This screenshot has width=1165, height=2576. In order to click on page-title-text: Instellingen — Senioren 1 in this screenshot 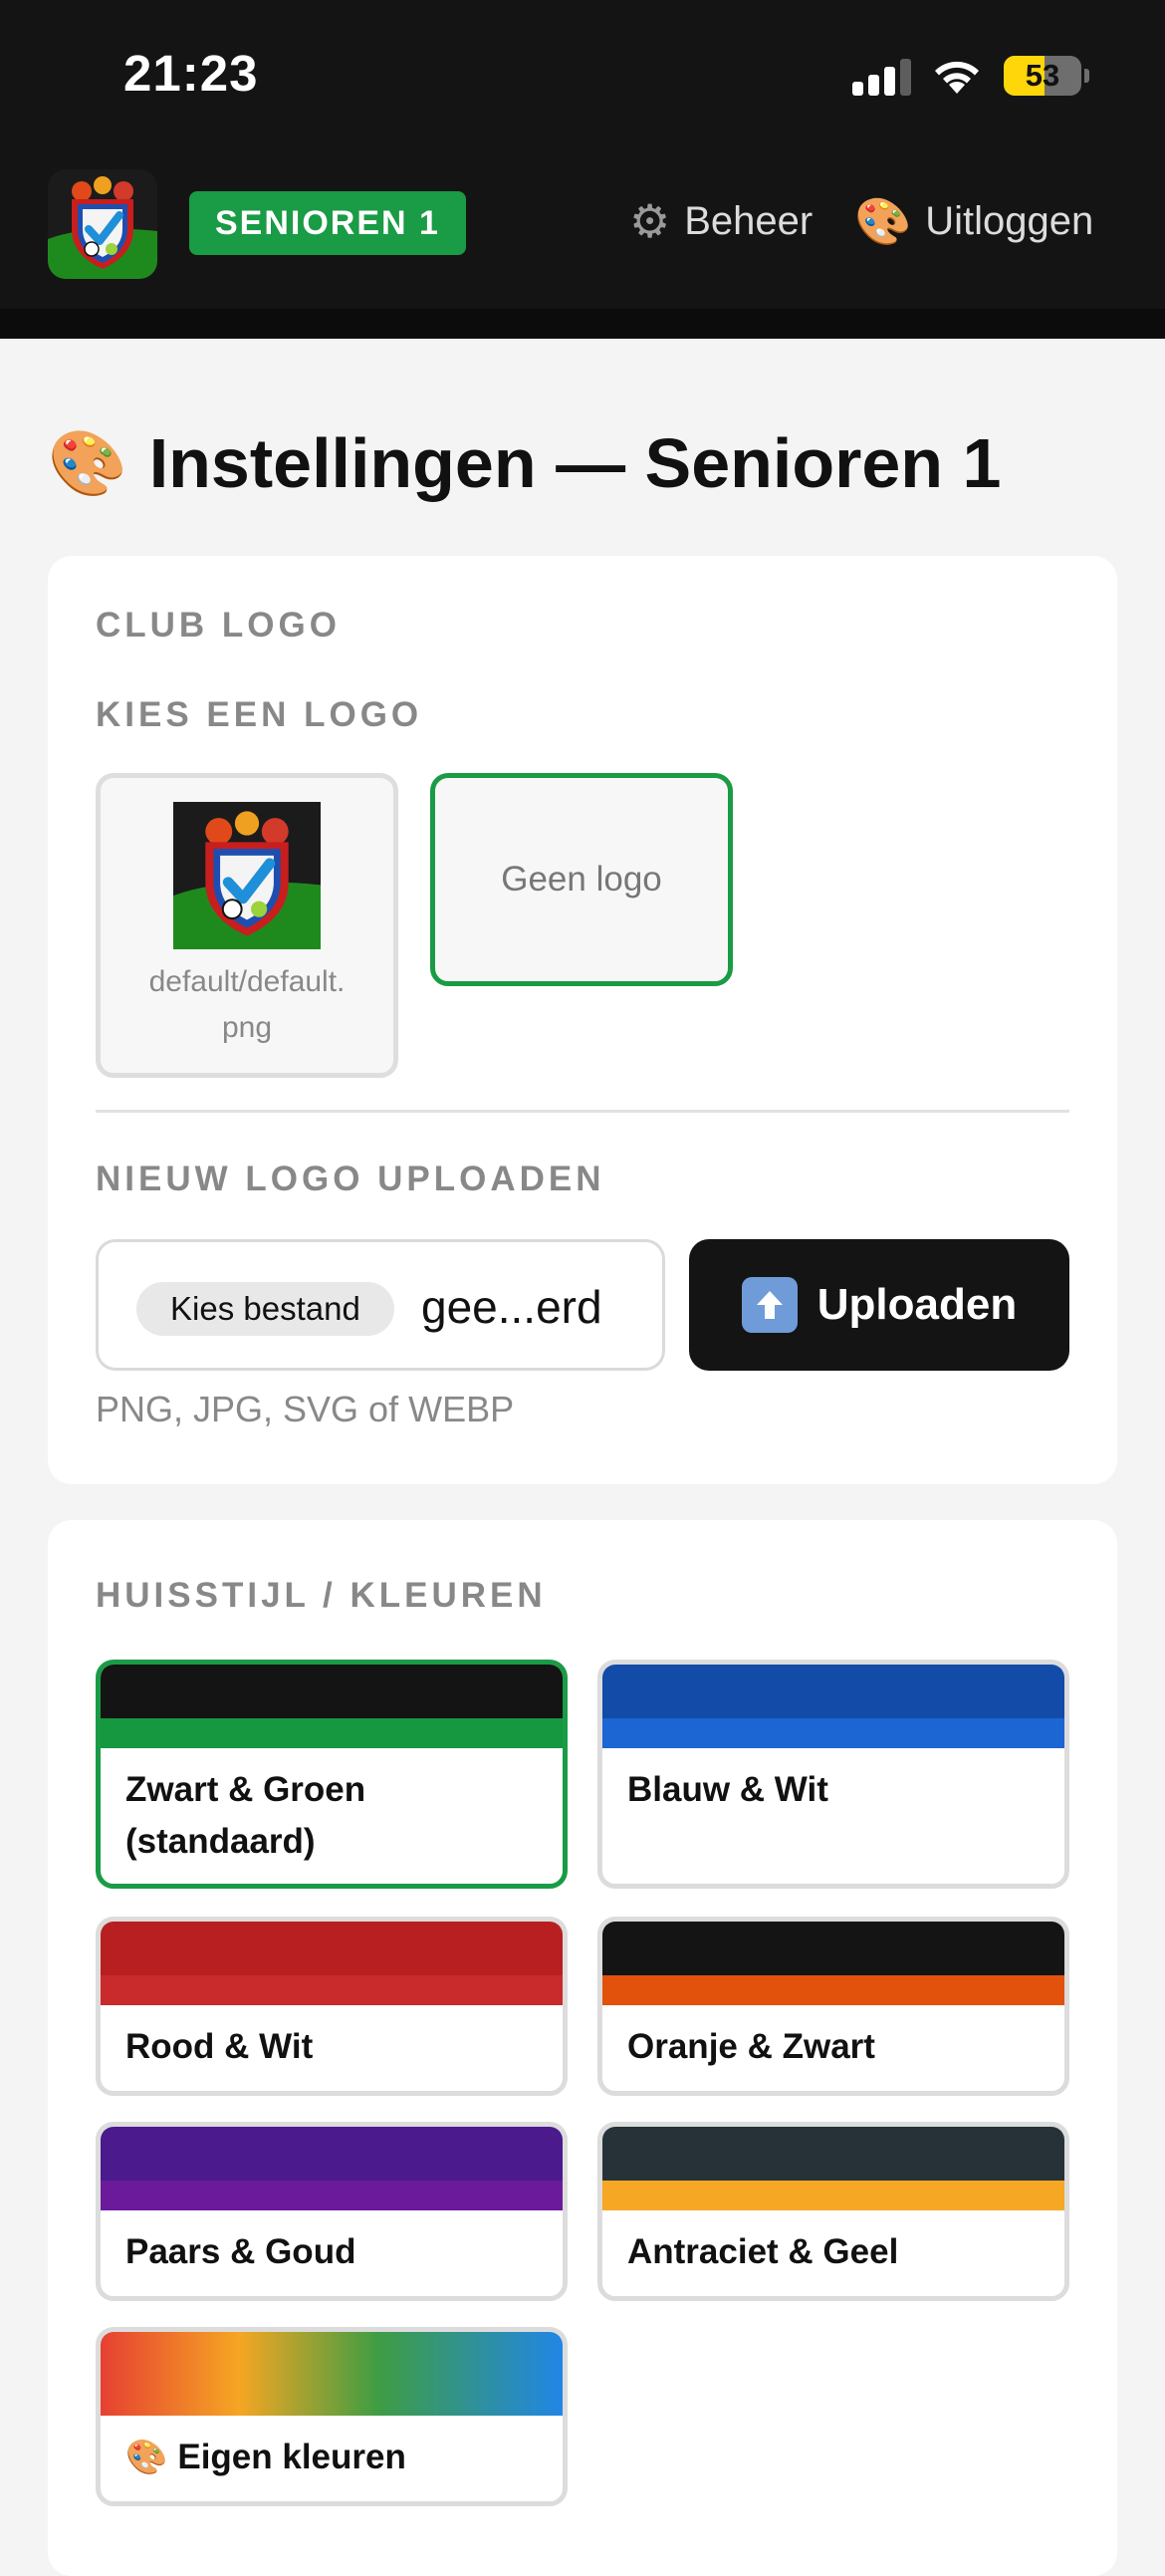, I will do `click(575, 463)`.